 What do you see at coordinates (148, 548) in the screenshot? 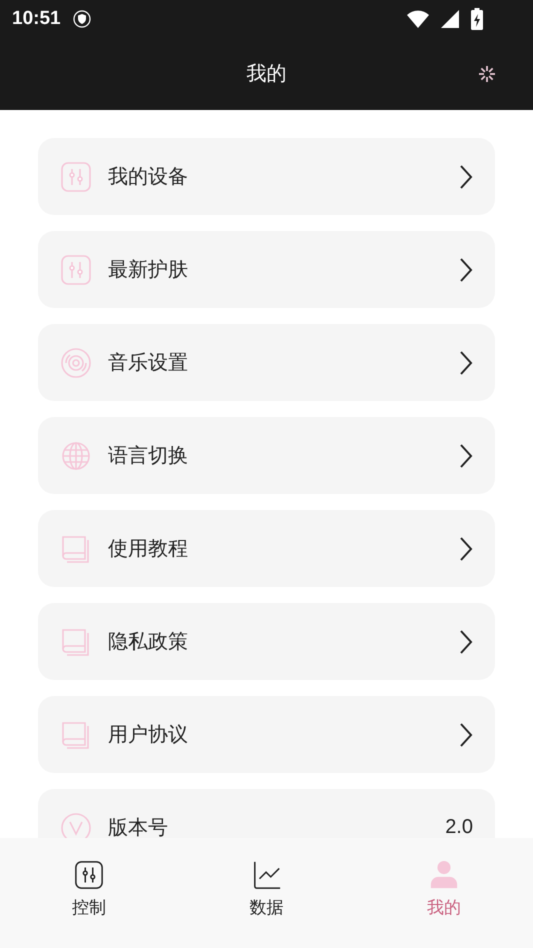
I see `menu-label: 使用教程` at bounding box center [148, 548].